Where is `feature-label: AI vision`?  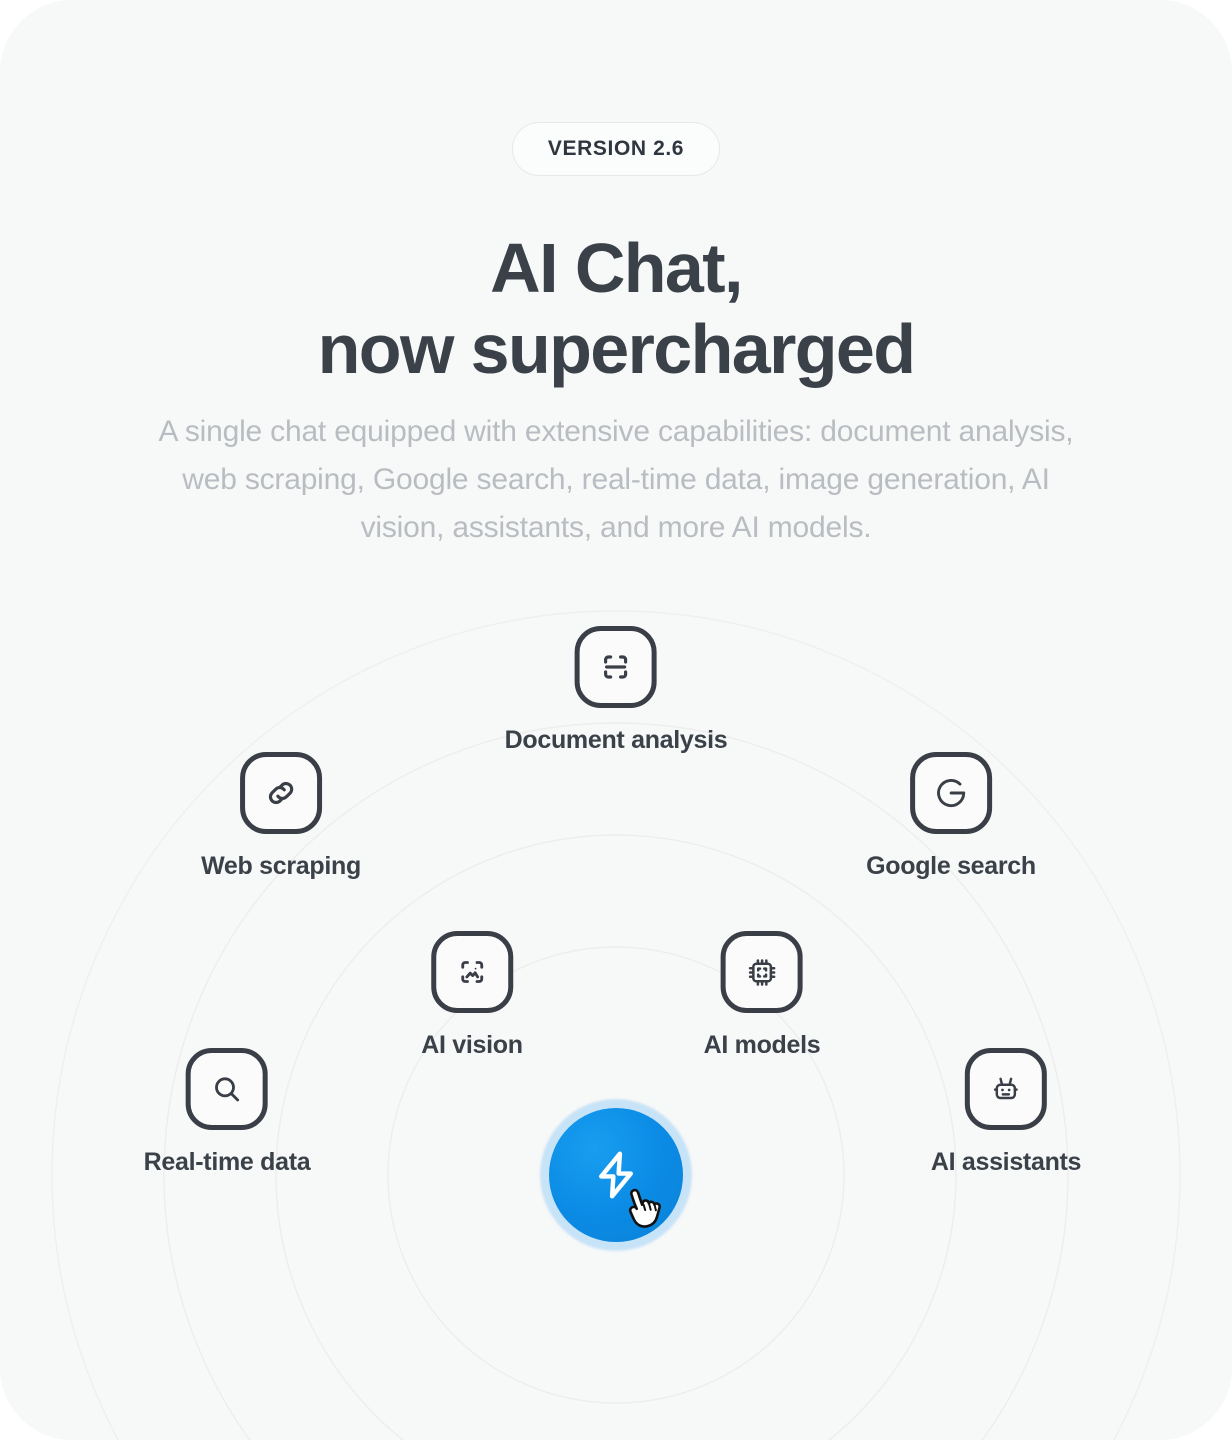
feature-label: AI vision is located at coordinates (472, 1045).